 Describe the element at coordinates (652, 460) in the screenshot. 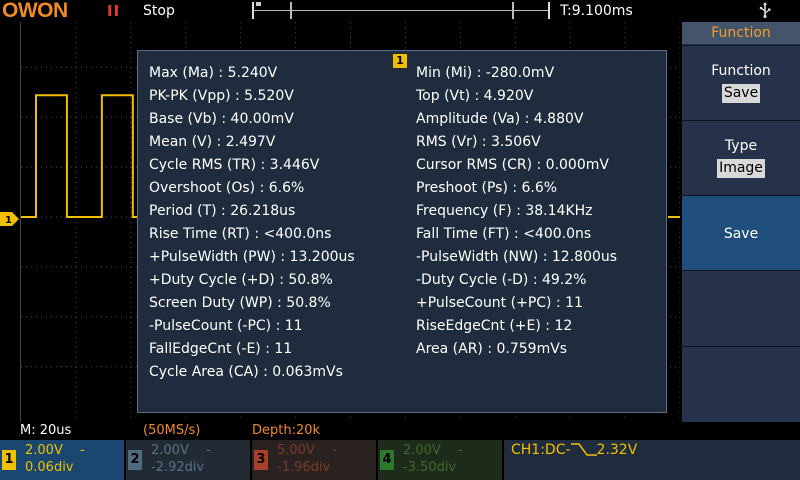

I see `trigger-status: CH1:DC- 2.32V` at that location.